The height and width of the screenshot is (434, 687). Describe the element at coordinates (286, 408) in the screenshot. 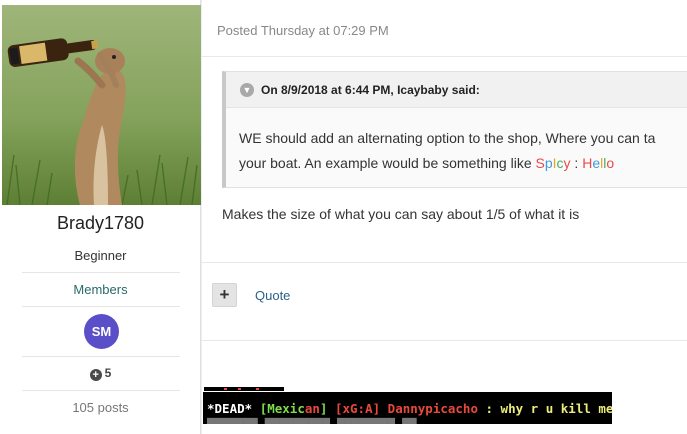

I see `team-name: Mexic` at that location.